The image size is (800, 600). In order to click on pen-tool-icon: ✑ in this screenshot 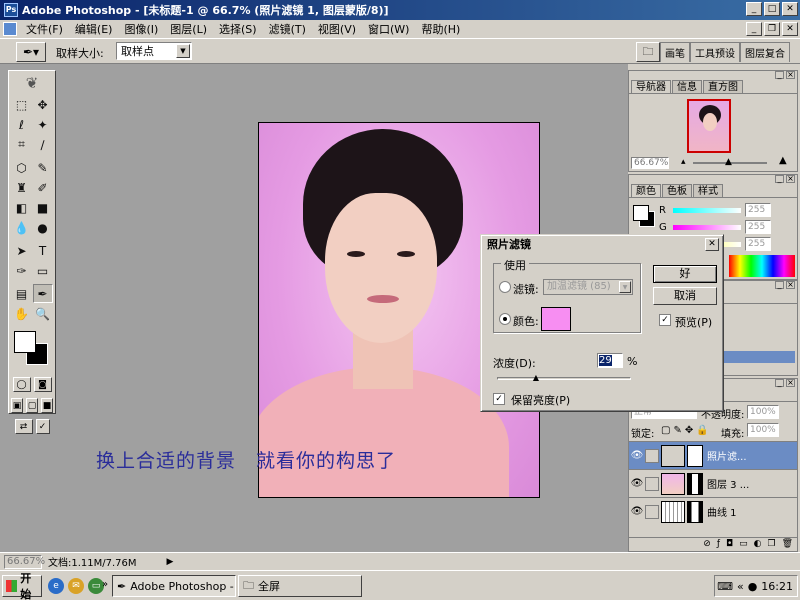, I will do `click(22, 270)`.